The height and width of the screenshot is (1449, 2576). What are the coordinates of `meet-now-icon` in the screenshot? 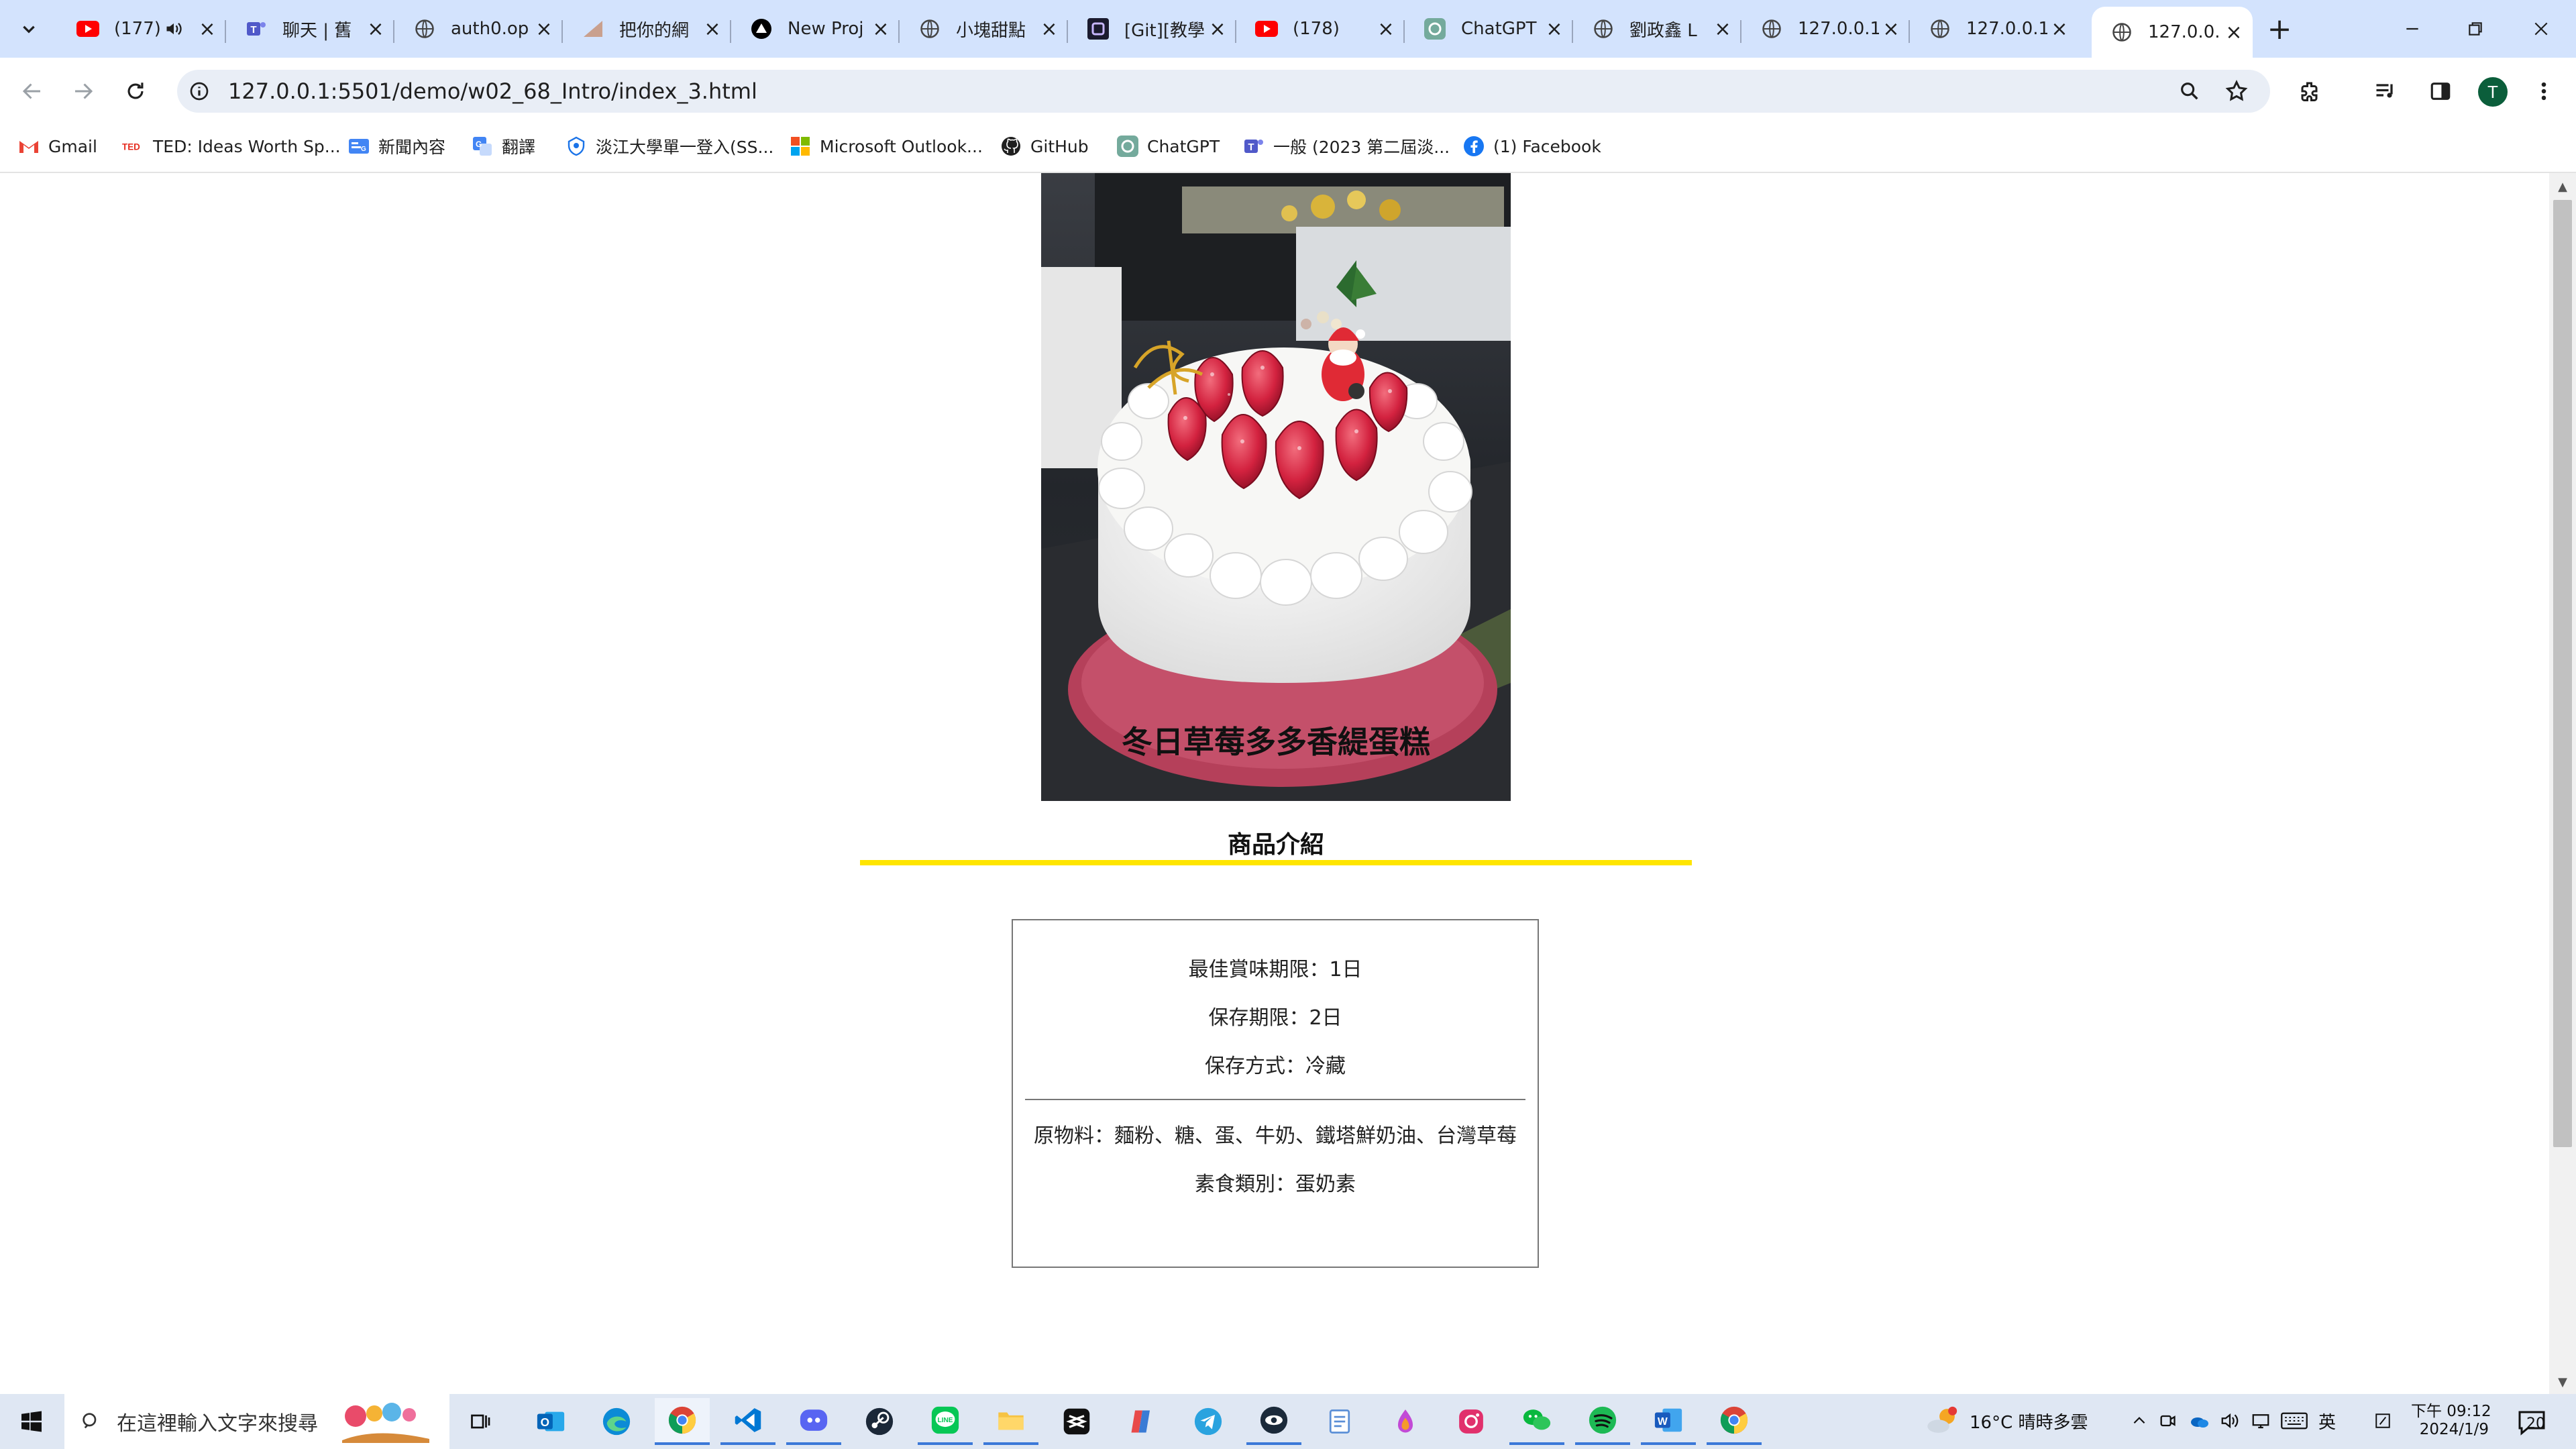 It's located at (2167, 1420).